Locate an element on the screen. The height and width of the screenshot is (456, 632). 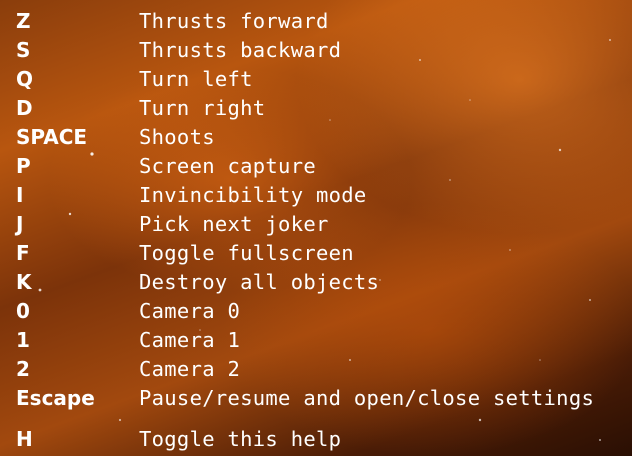
key-label: SPACE is located at coordinates (52, 137).